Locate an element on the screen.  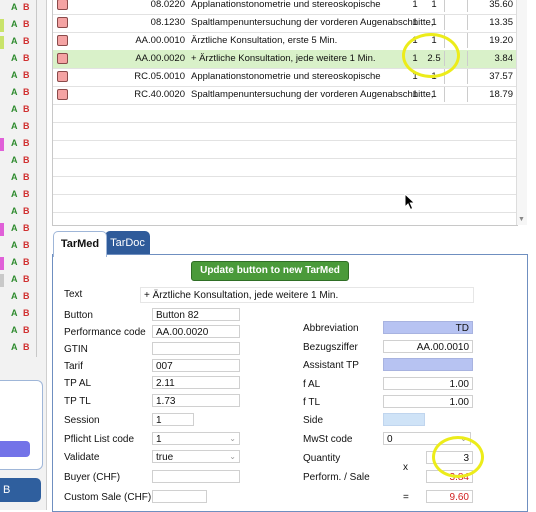
scroll-down-icon: ▼ is located at coordinates (521, 219).